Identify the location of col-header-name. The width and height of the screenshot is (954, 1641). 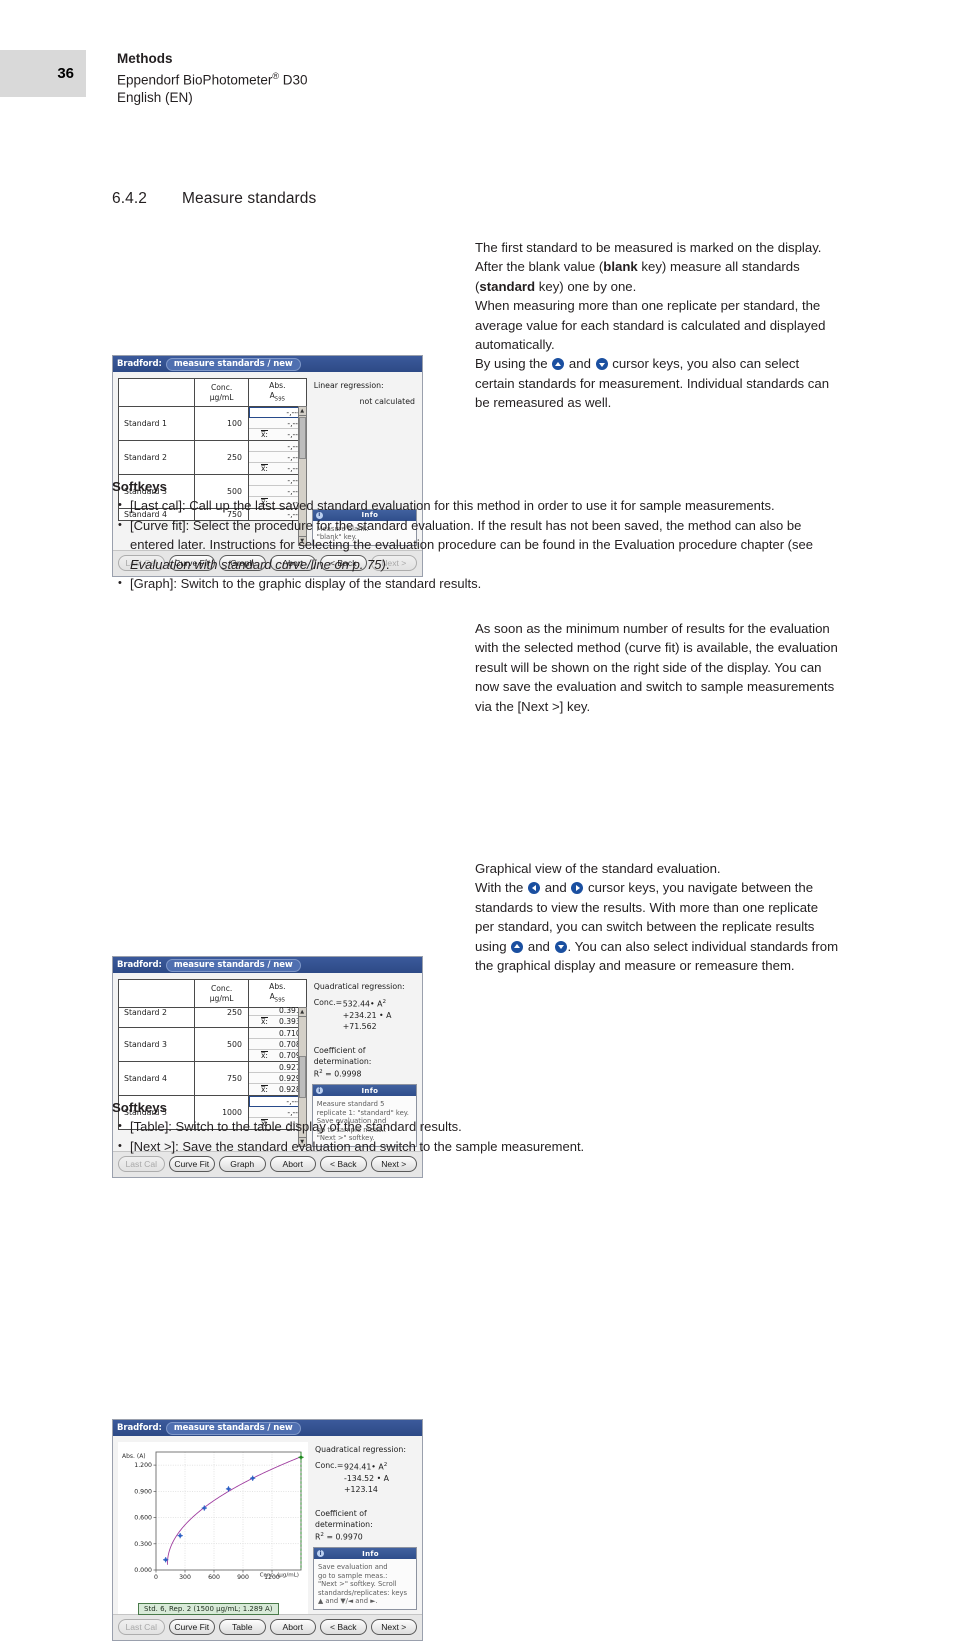
(156, 993).